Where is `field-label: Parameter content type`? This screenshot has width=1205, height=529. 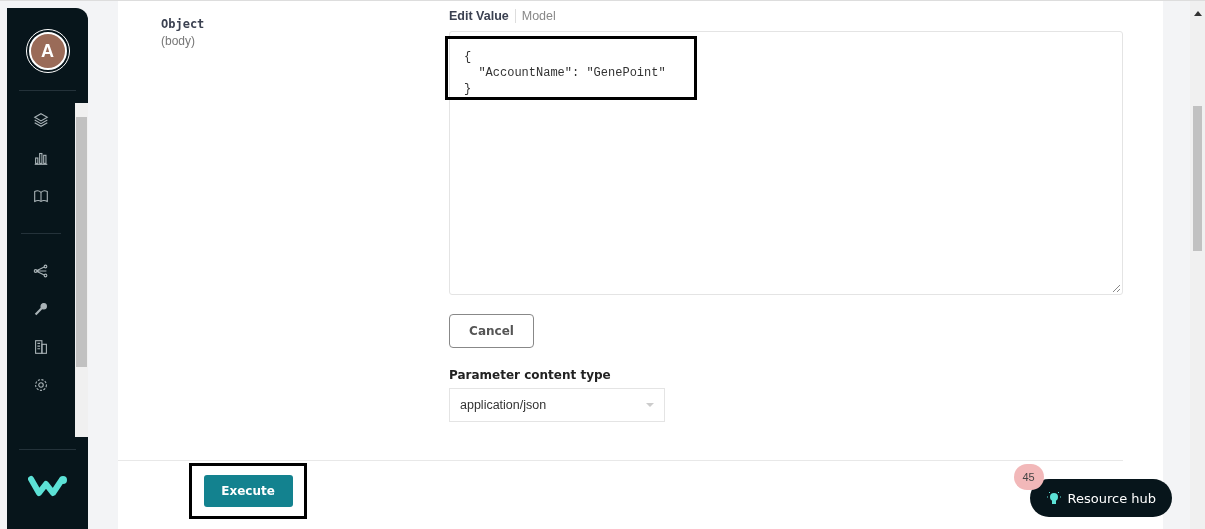 field-label: Parameter content type is located at coordinates (530, 375).